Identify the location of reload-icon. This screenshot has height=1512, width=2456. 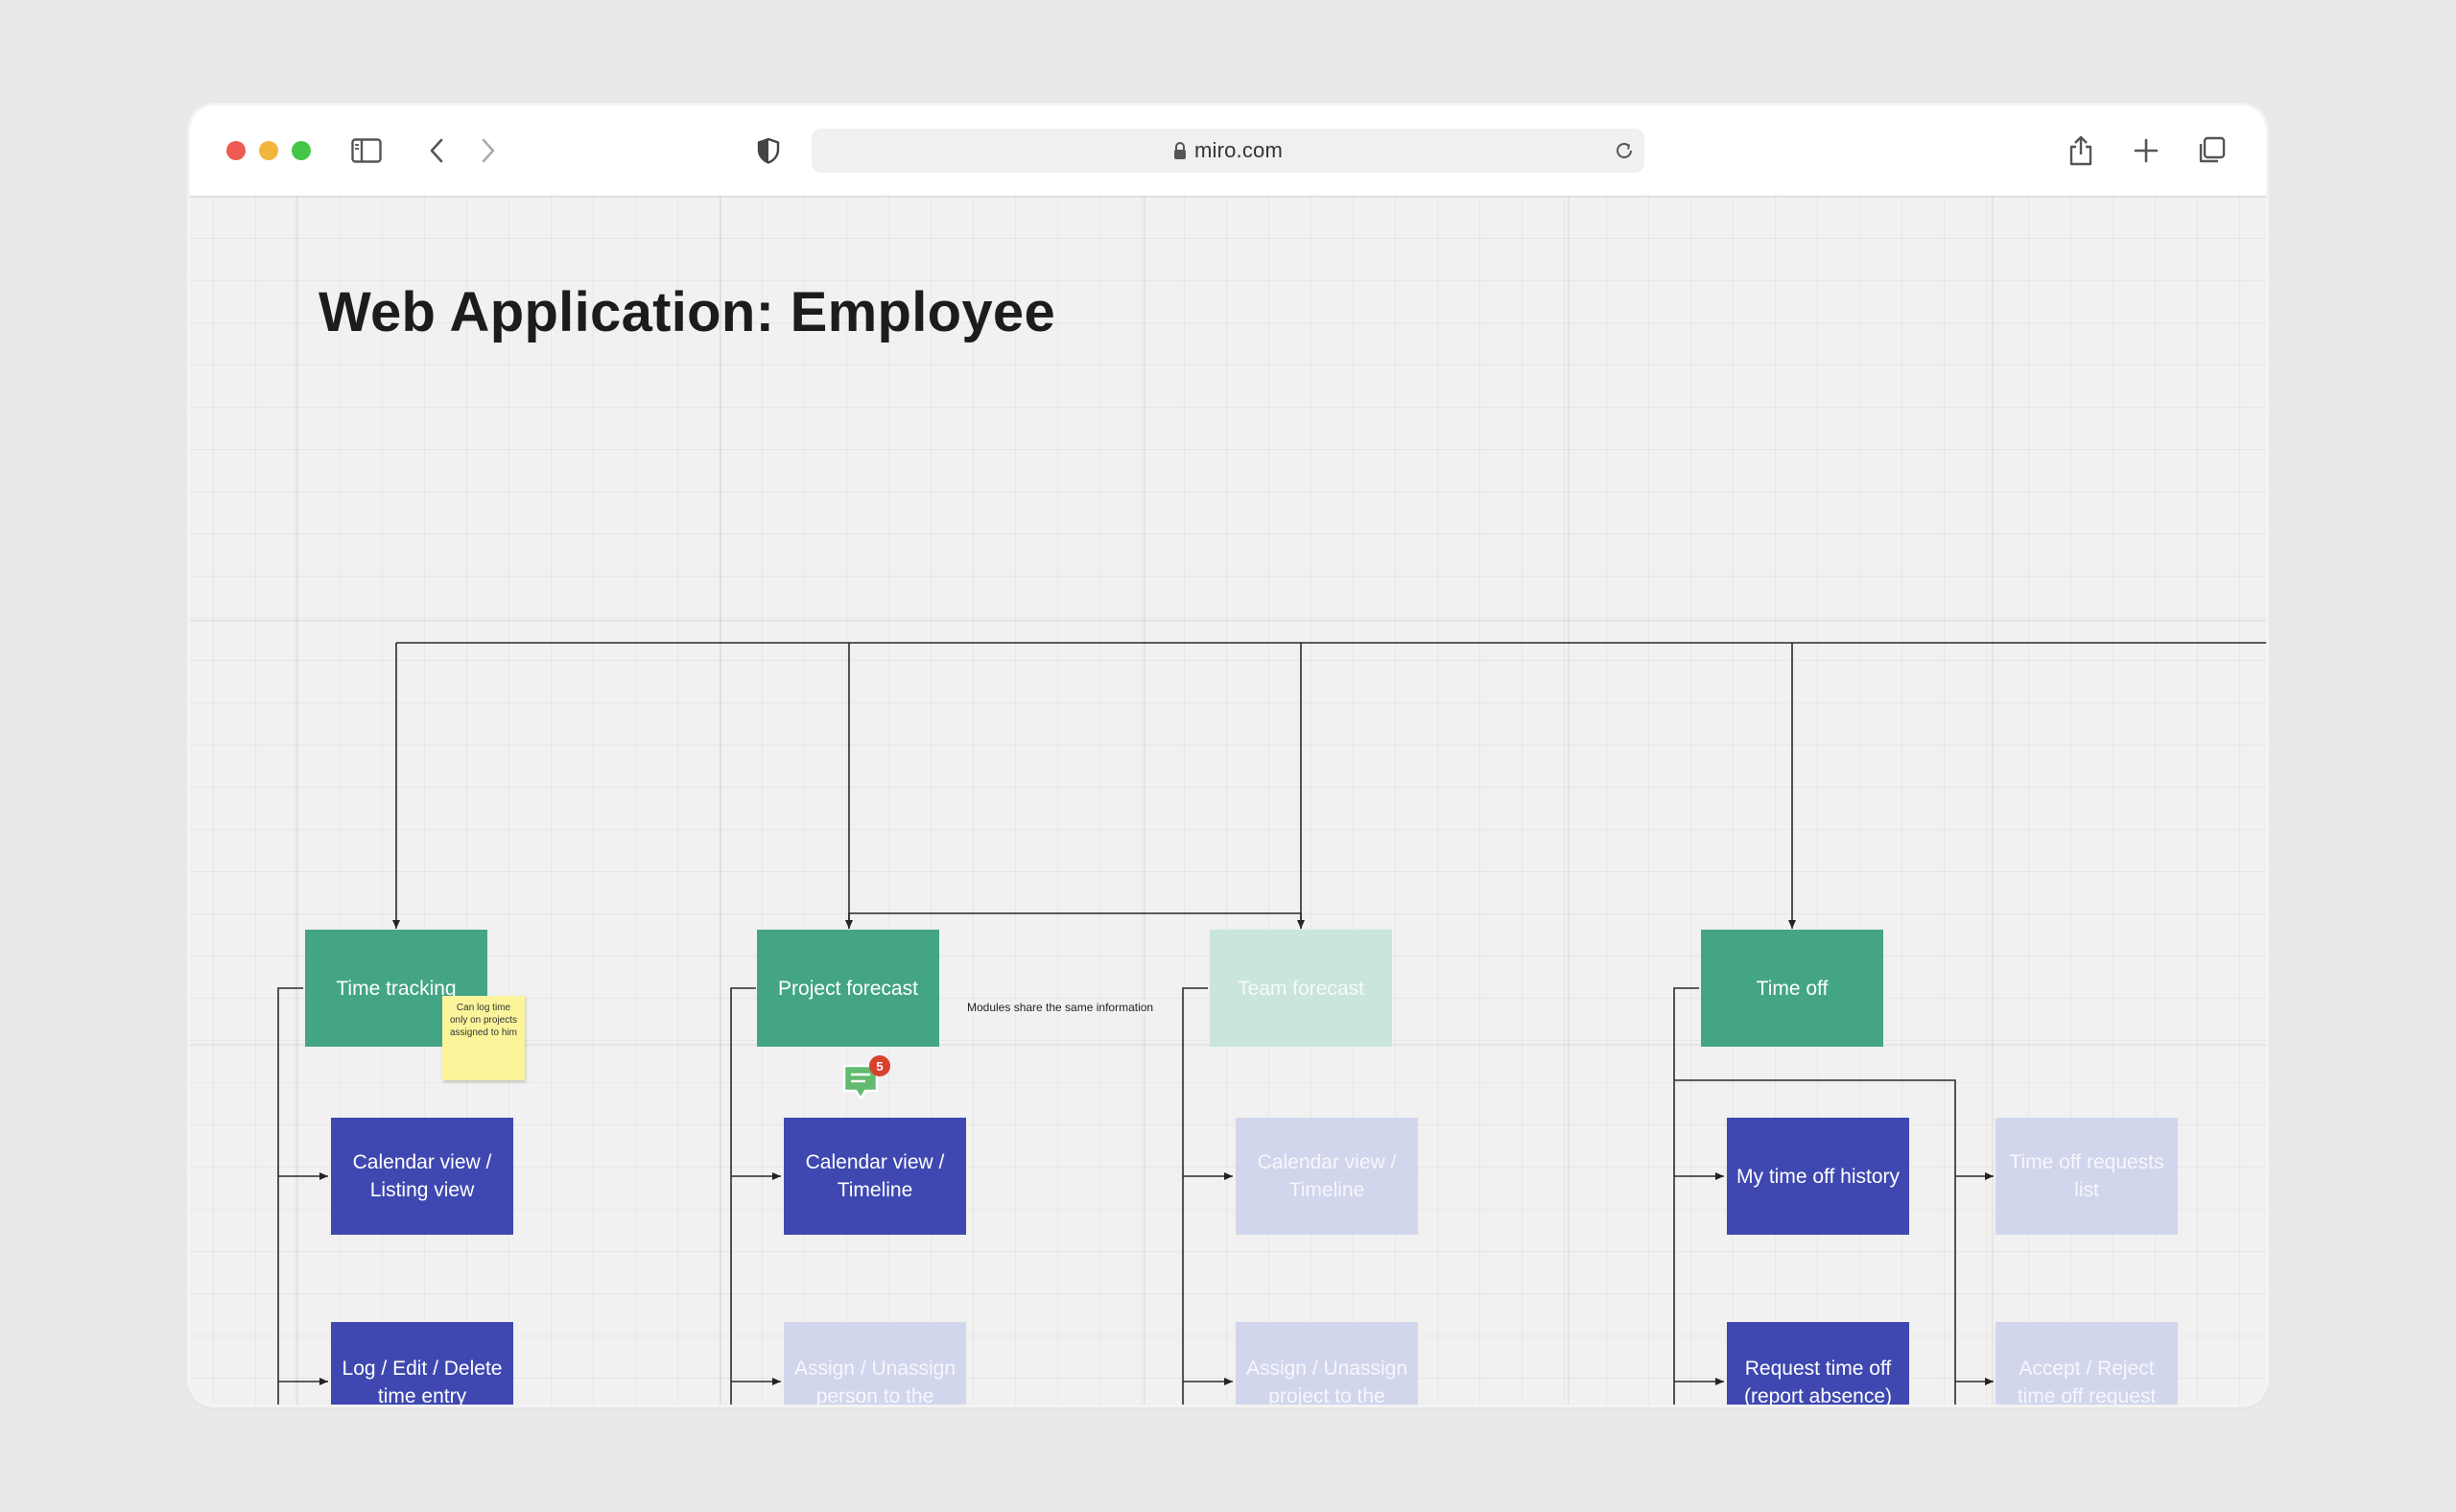
(1624, 150).